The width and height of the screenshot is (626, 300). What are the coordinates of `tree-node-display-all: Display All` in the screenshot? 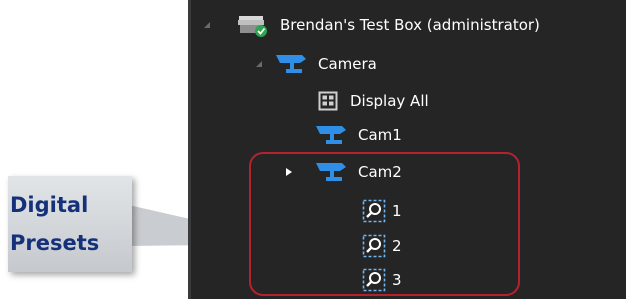 It's located at (373, 101).